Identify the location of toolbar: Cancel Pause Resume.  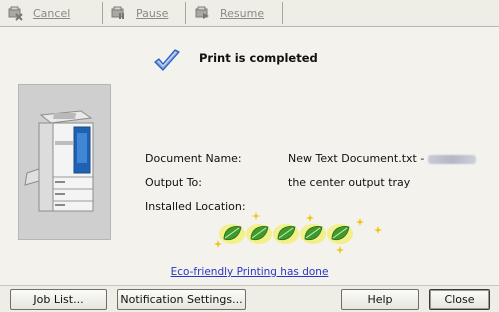
(249, 13).